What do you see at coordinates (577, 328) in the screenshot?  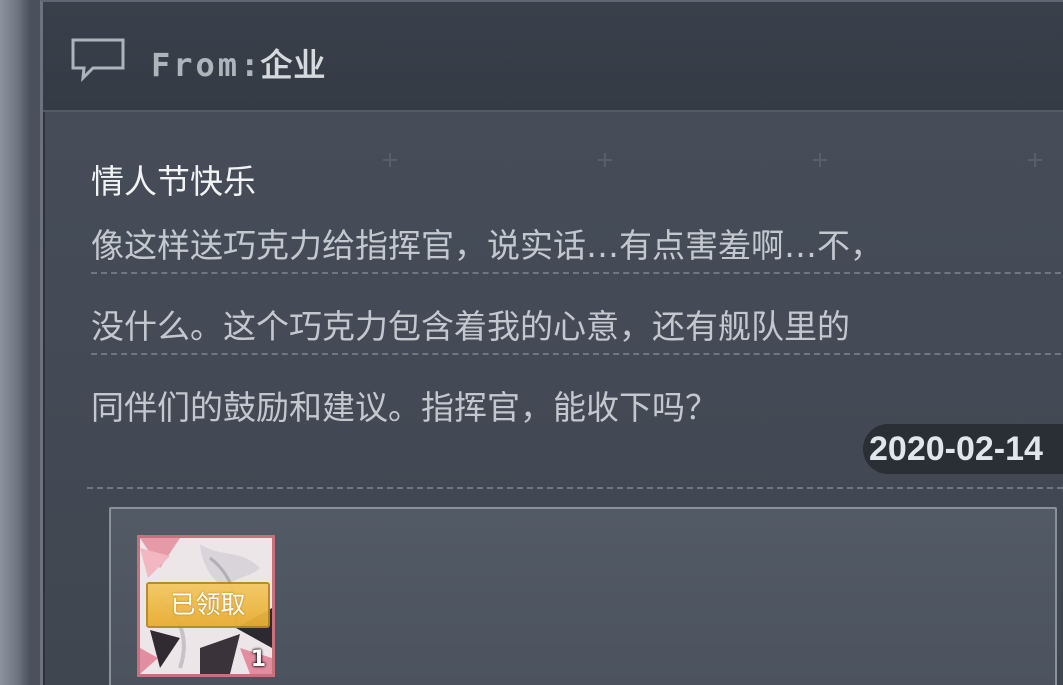 I see `mail-body-line: 没什么。这个巧克力包含着我的心意，还有舰队里的` at bounding box center [577, 328].